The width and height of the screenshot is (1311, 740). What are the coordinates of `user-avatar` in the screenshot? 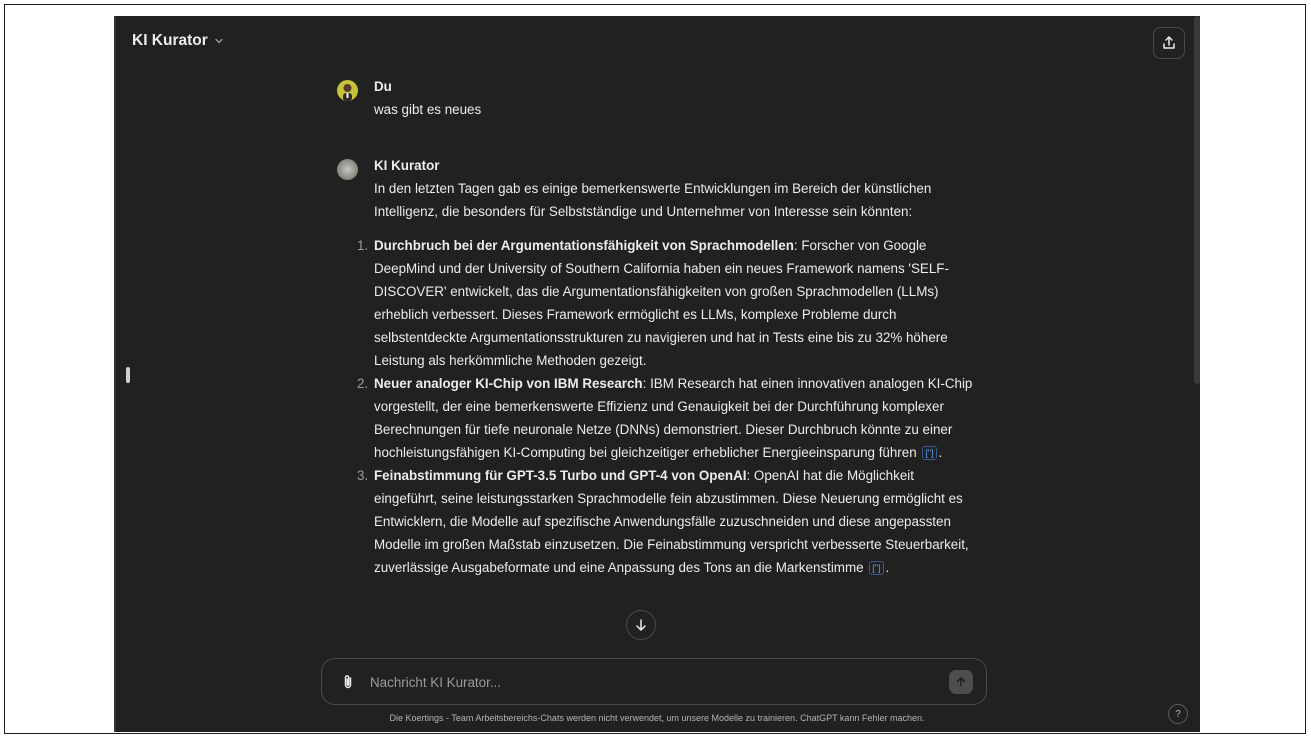 It's located at (347, 90).